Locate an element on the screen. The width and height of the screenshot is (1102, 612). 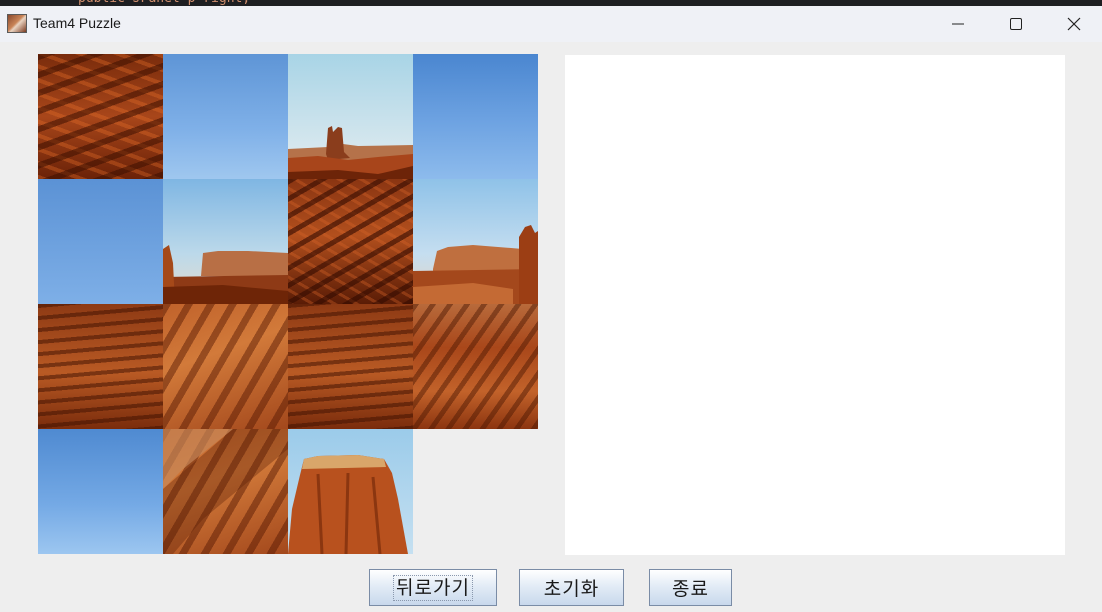
butte-top-tile-icon is located at coordinates (350, 491).